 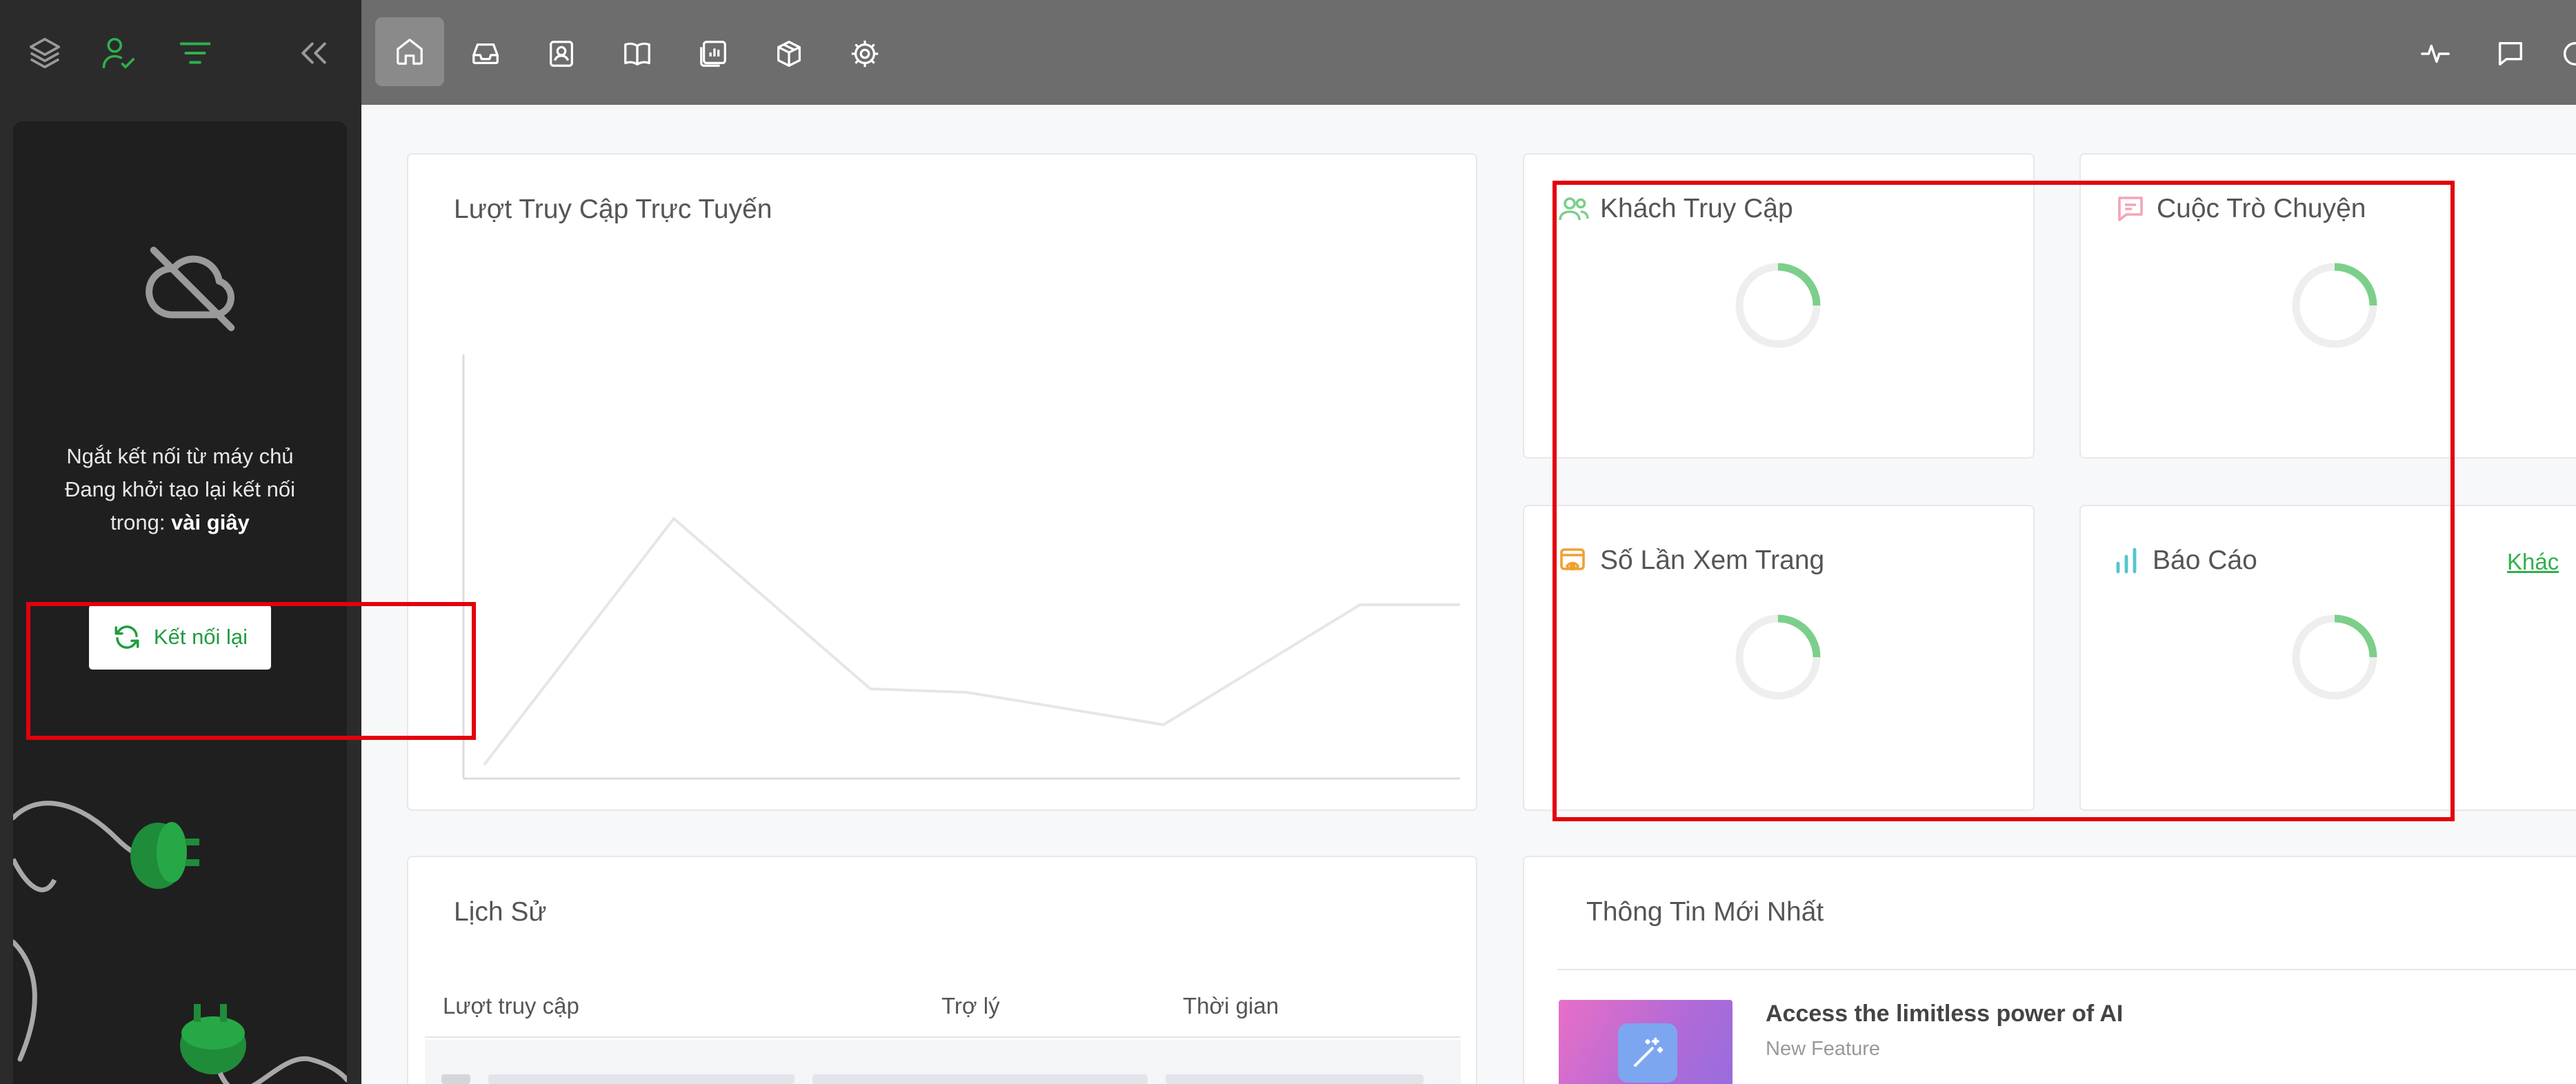 I want to click on layers-icon, so click(x=45, y=53).